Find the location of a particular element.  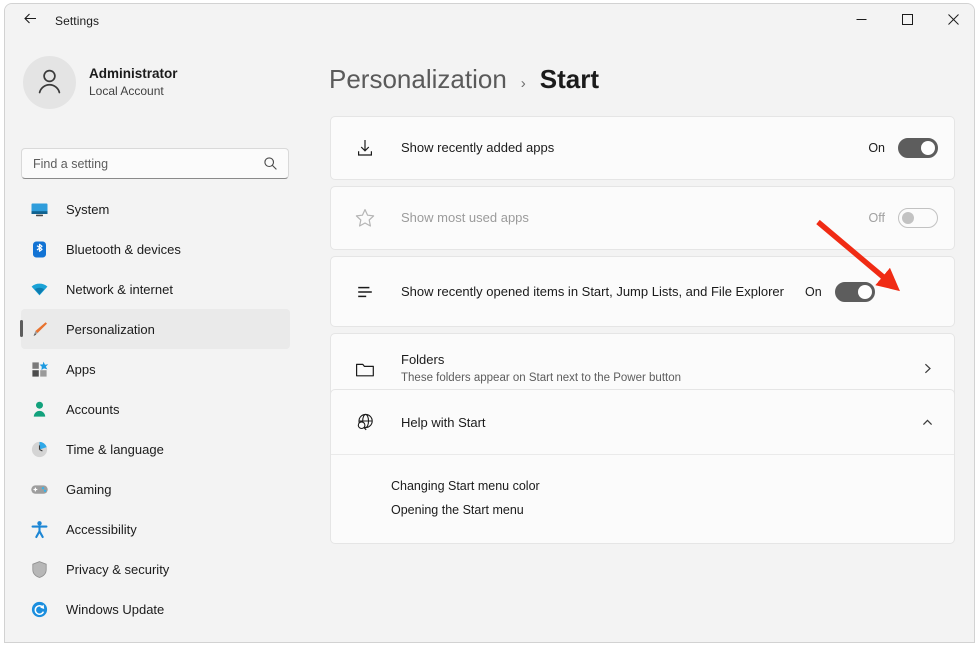

setting-text: Show most used apps is located at coordinates (627, 218).